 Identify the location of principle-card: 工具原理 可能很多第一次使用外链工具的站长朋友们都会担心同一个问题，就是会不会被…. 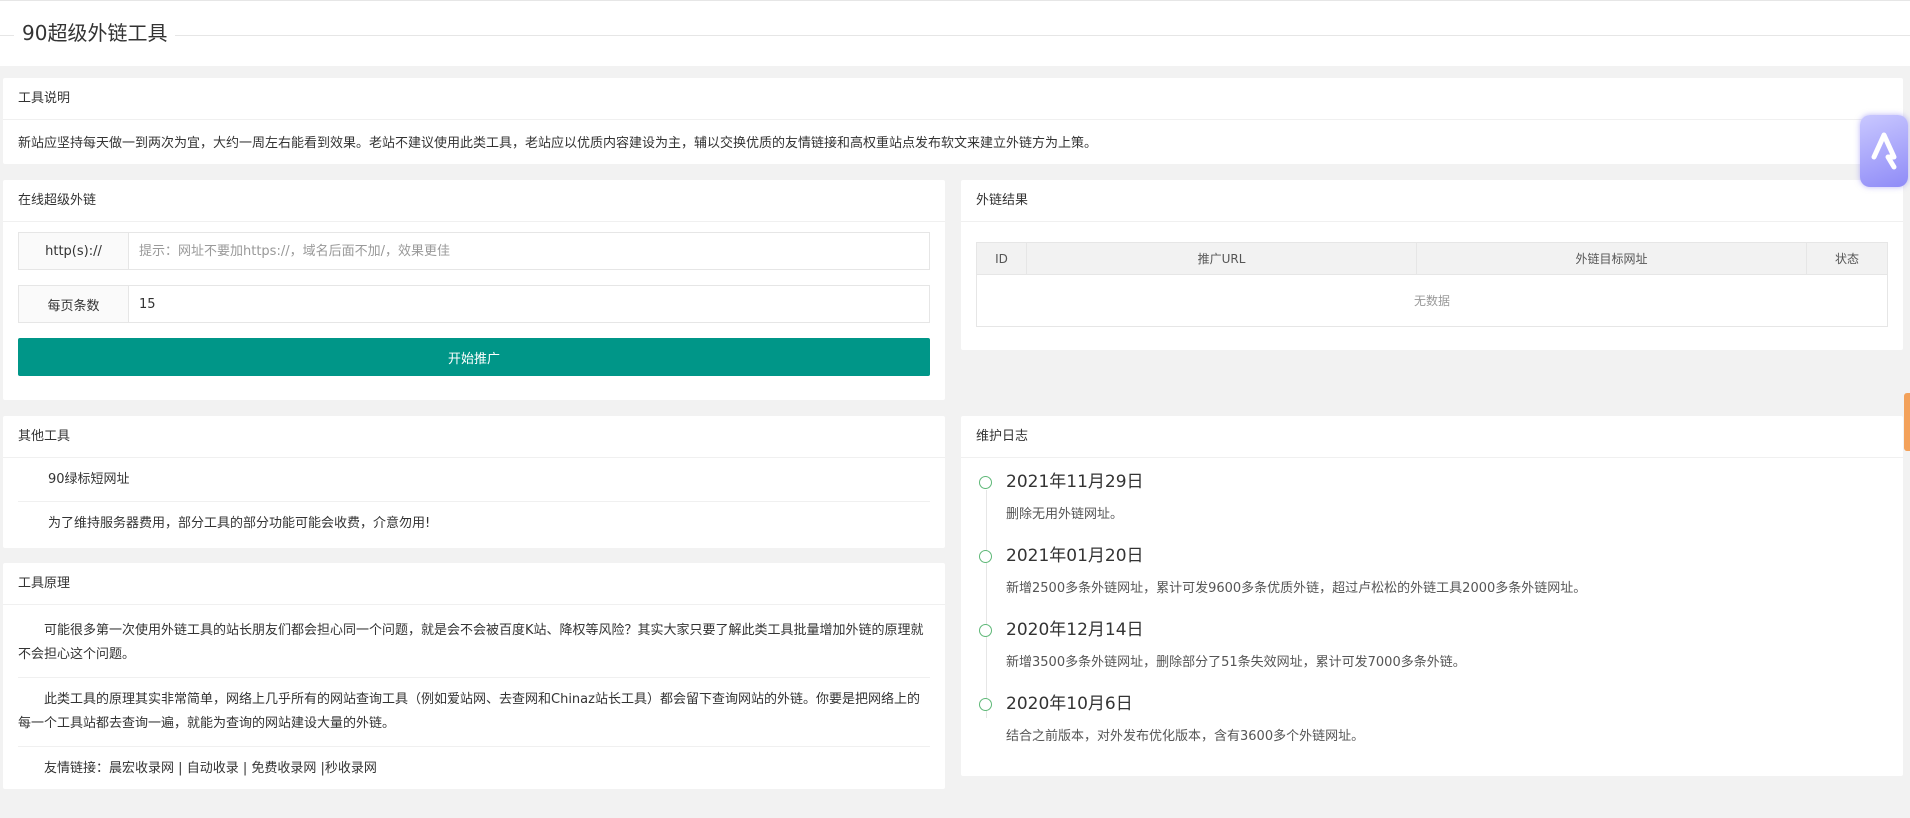
(474, 676).